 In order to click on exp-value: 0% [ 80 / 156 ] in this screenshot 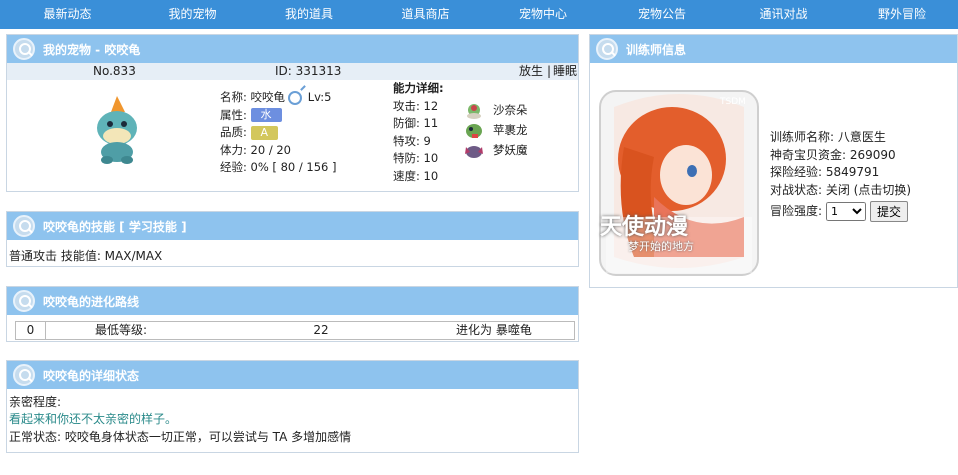, I will do `click(293, 167)`.